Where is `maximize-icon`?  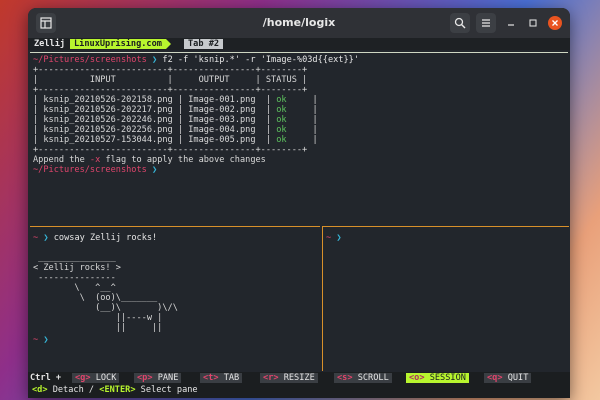
maximize-icon is located at coordinates (533, 23).